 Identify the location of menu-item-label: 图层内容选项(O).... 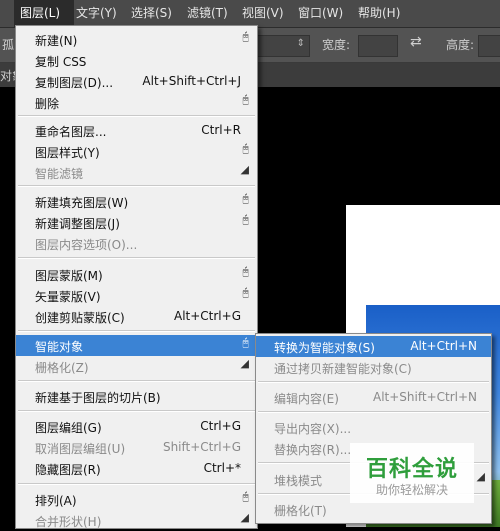
(86, 245).